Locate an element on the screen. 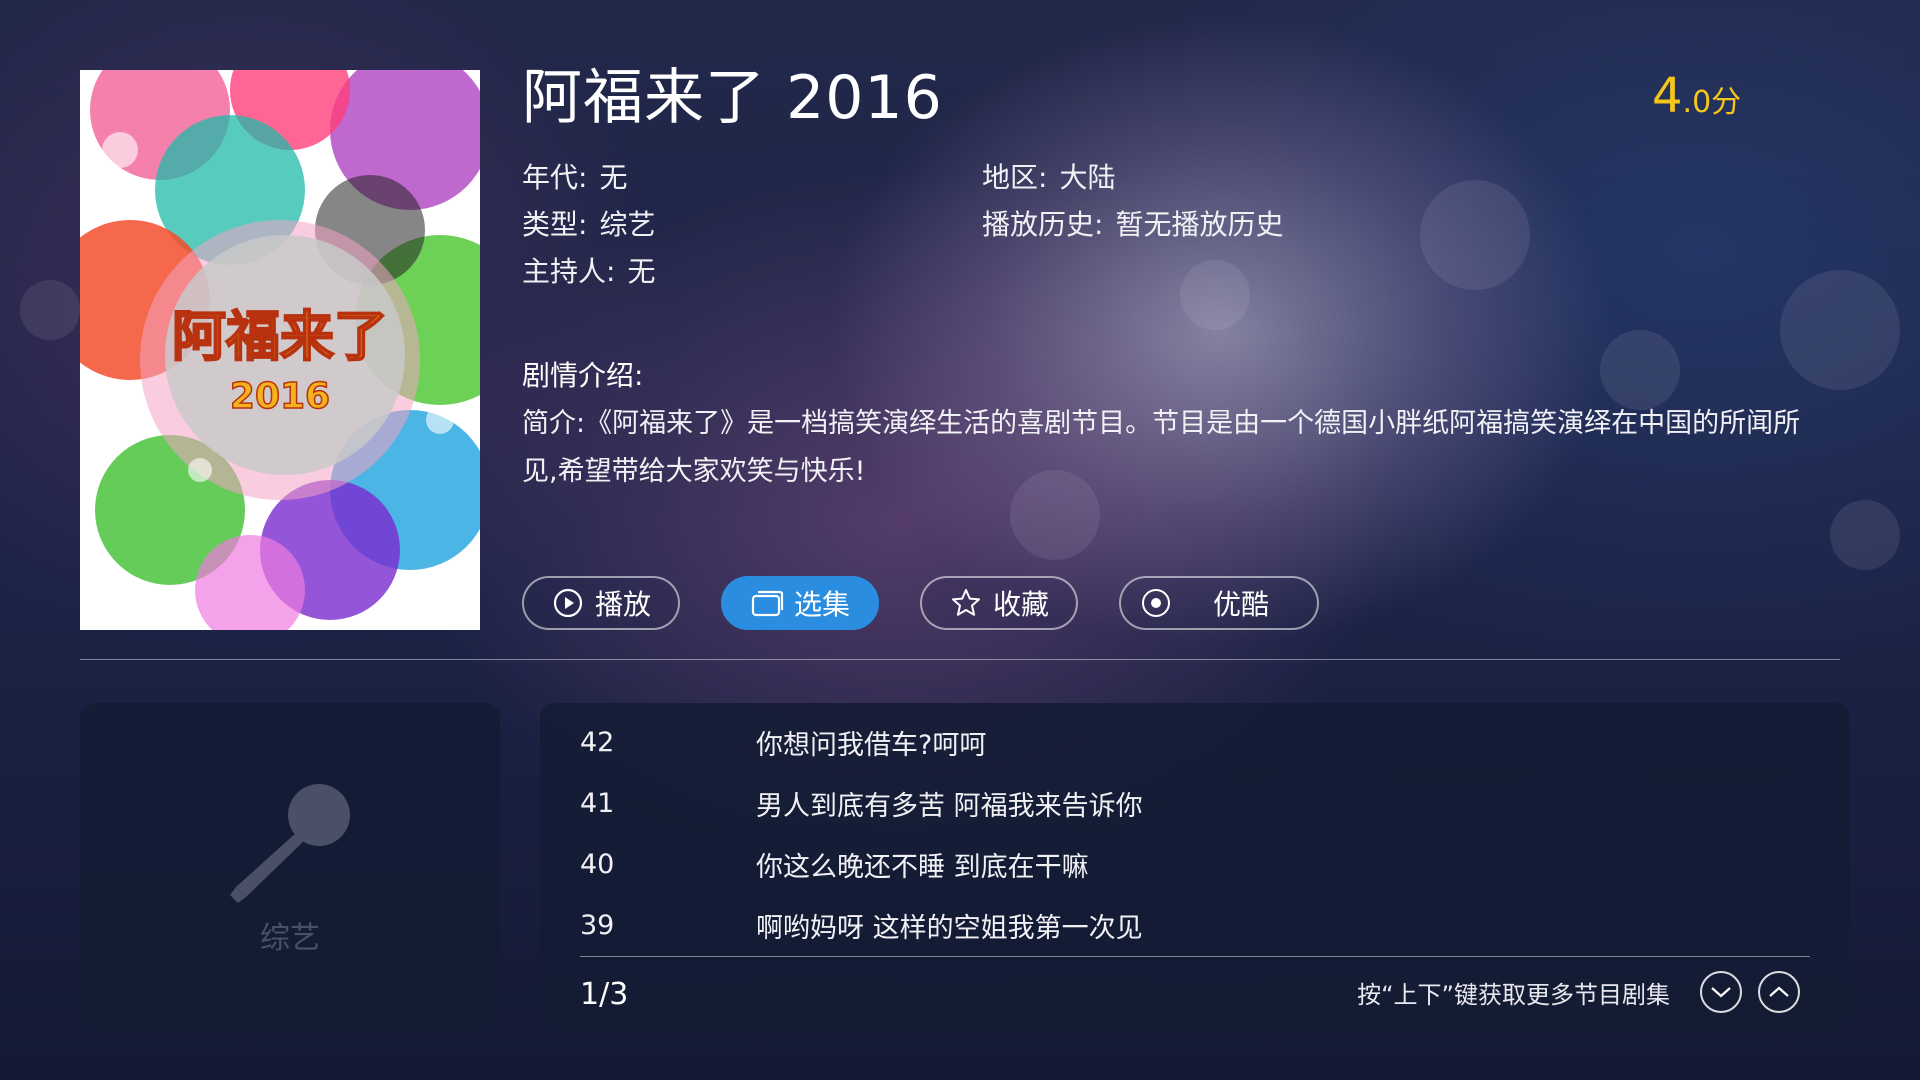  episodes-button-label: 选集 is located at coordinates (821, 604).